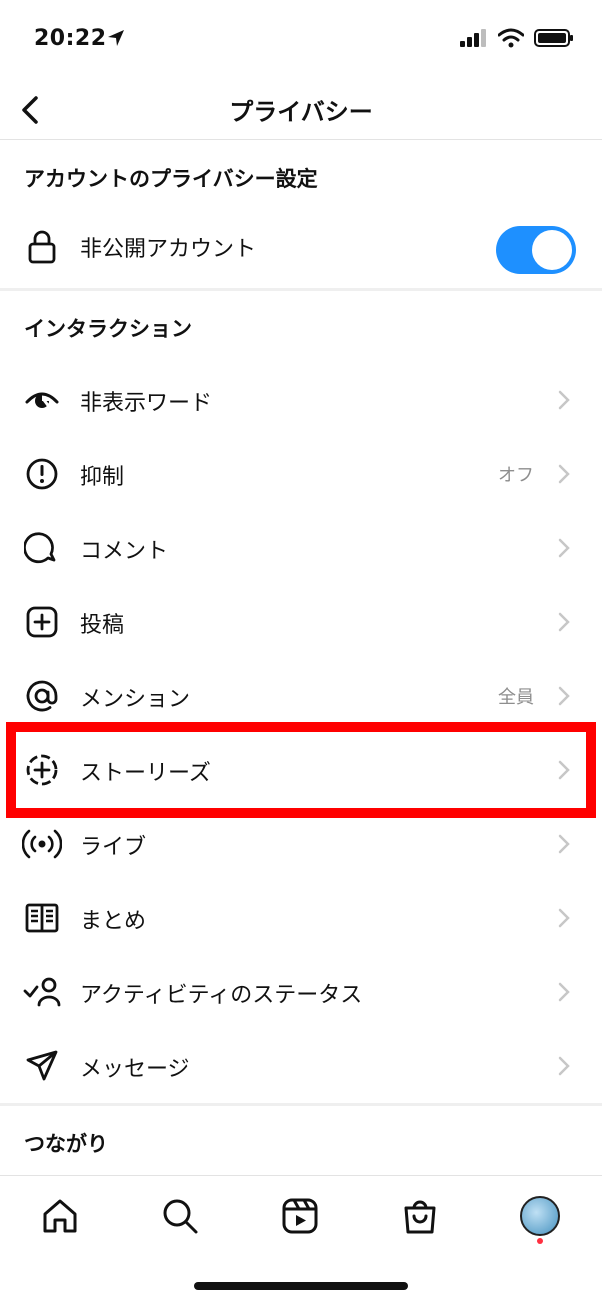  What do you see at coordinates (113, 847) in the screenshot?
I see `row-label: ライブ` at bounding box center [113, 847].